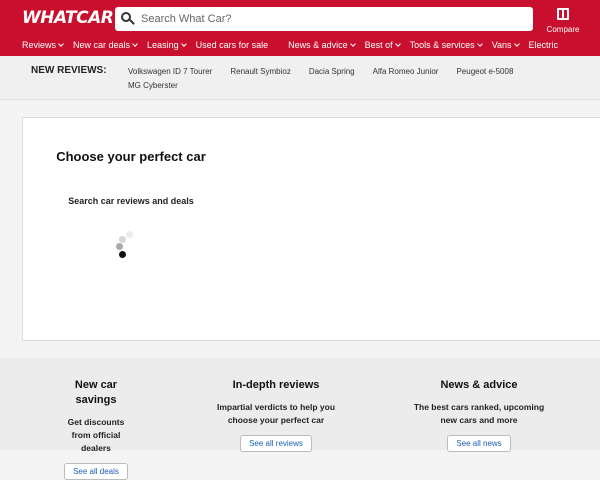 The image size is (600, 480). I want to click on nav-item-electric: Electric, so click(544, 45).